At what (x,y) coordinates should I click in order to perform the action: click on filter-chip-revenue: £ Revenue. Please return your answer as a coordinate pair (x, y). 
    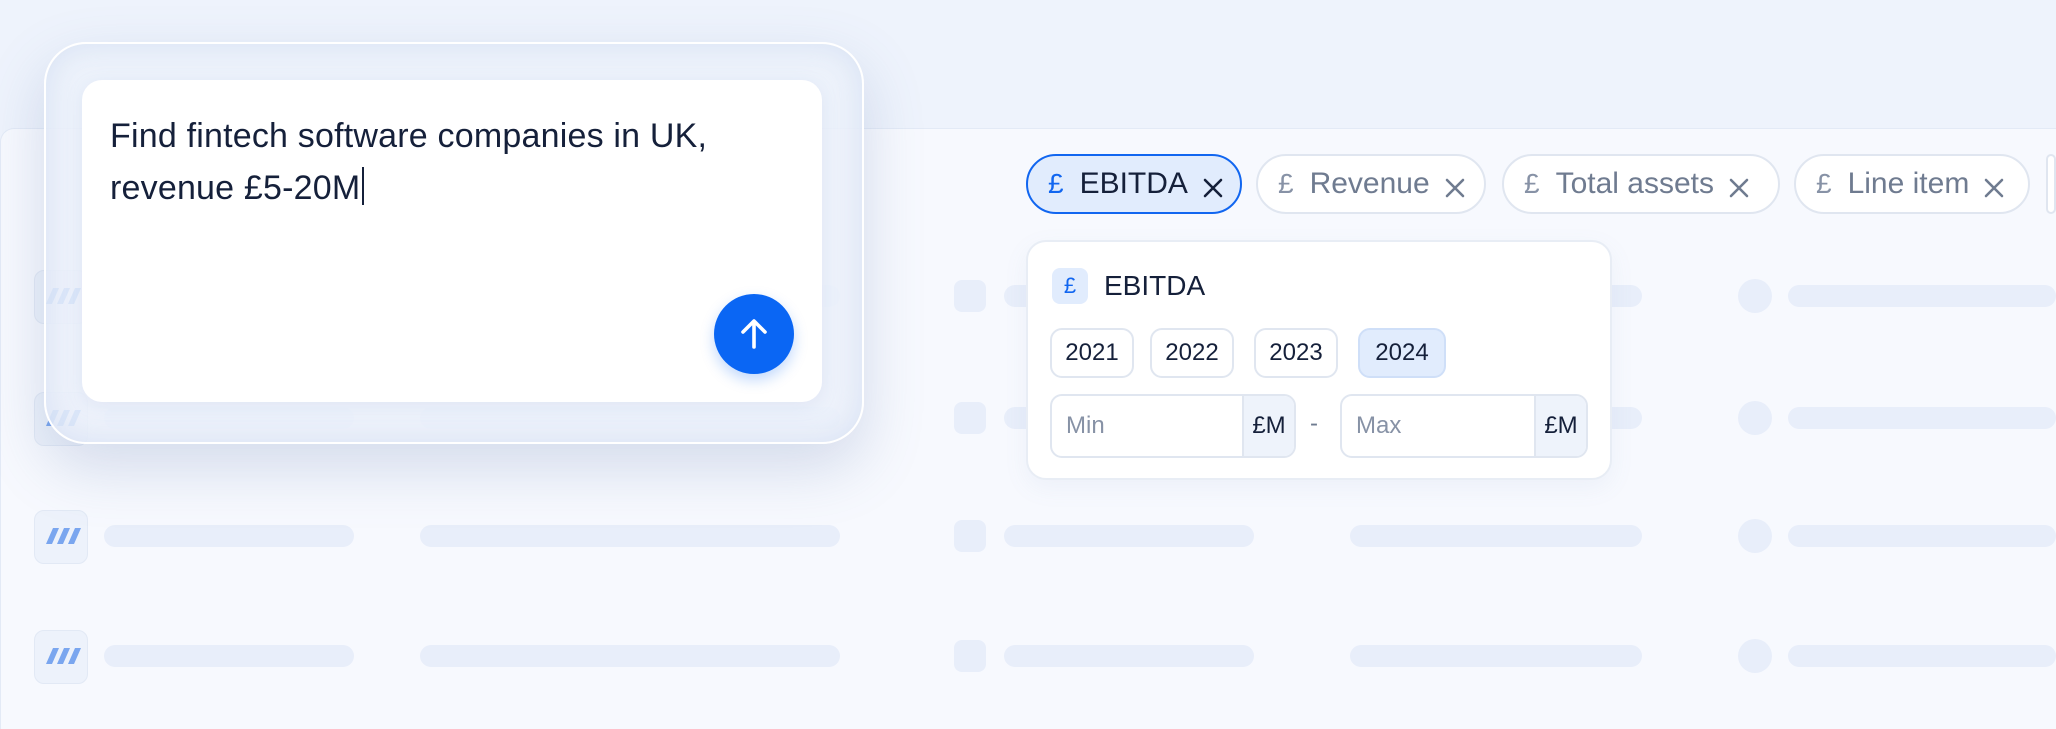
    Looking at the image, I should click on (1371, 184).